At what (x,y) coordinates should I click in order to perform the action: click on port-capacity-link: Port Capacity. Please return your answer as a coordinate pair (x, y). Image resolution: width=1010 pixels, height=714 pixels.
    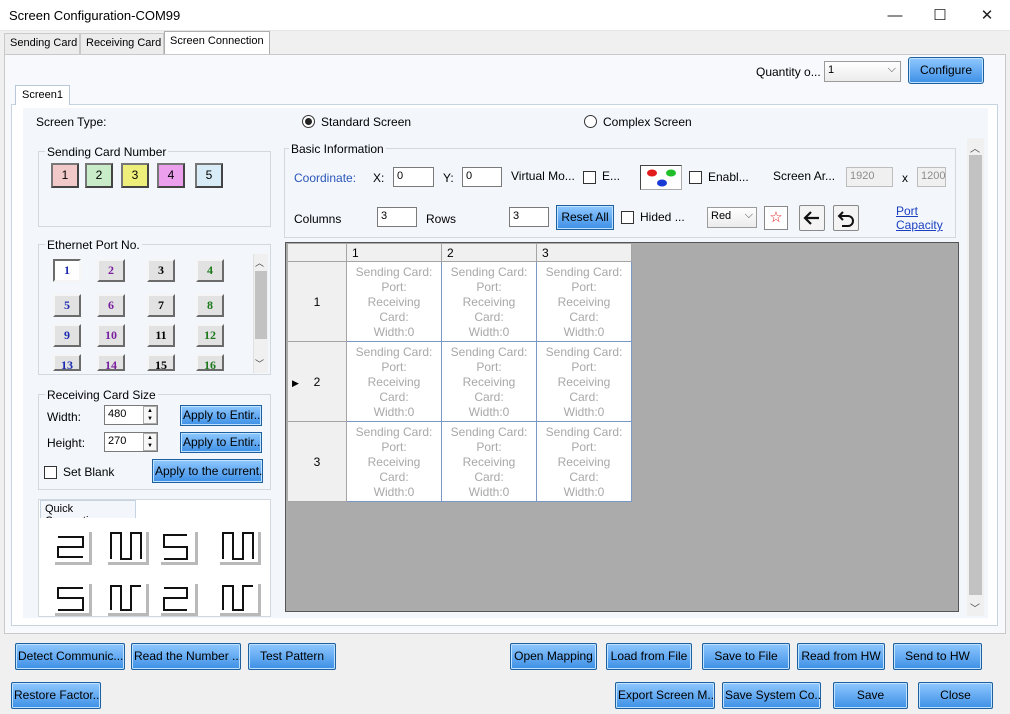
    Looking at the image, I should click on (919, 218).